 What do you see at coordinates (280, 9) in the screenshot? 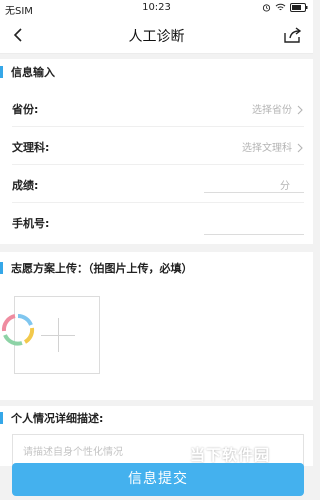
I see `wifi-icon` at bounding box center [280, 9].